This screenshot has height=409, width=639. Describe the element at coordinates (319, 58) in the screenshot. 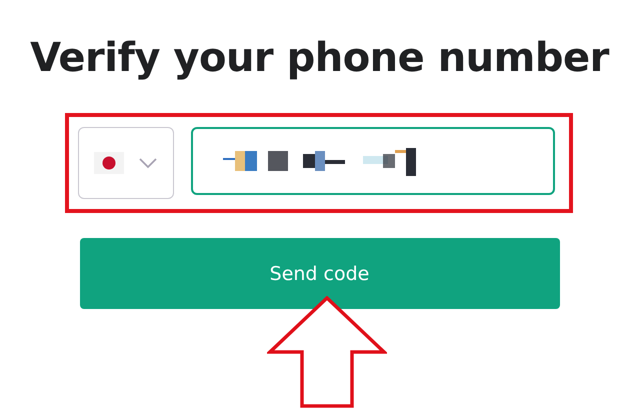

I see `page-title: Verify your phone number` at that location.